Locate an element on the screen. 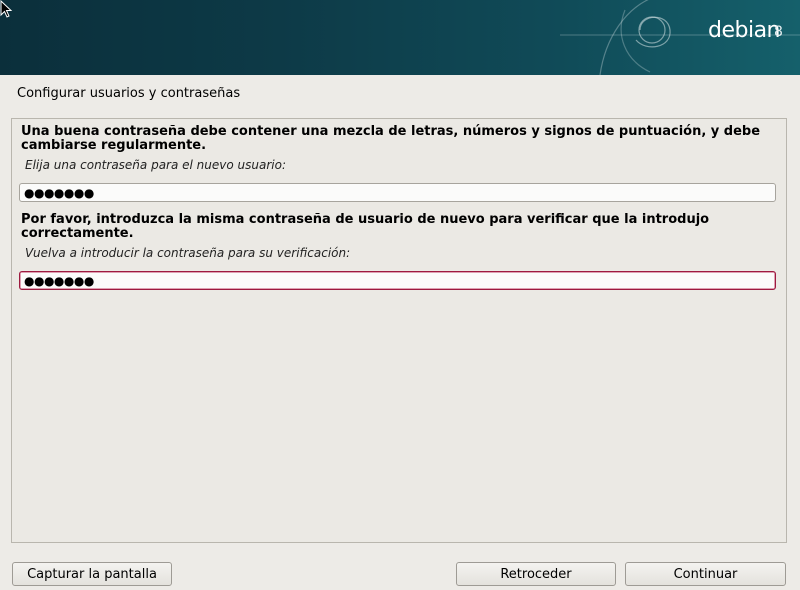 The width and height of the screenshot is (800, 590). back-button: Retroceder is located at coordinates (536, 574).